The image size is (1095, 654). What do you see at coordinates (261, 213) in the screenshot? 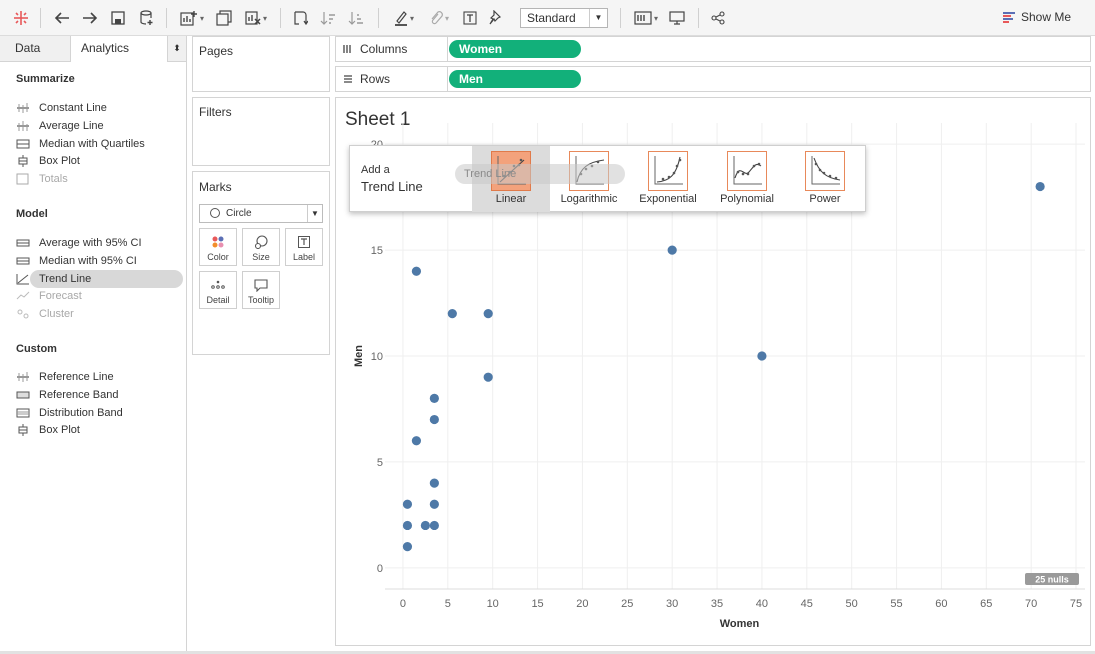
I see `mark-type-dropdown: Circle ▼` at bounding box center [261, 213].